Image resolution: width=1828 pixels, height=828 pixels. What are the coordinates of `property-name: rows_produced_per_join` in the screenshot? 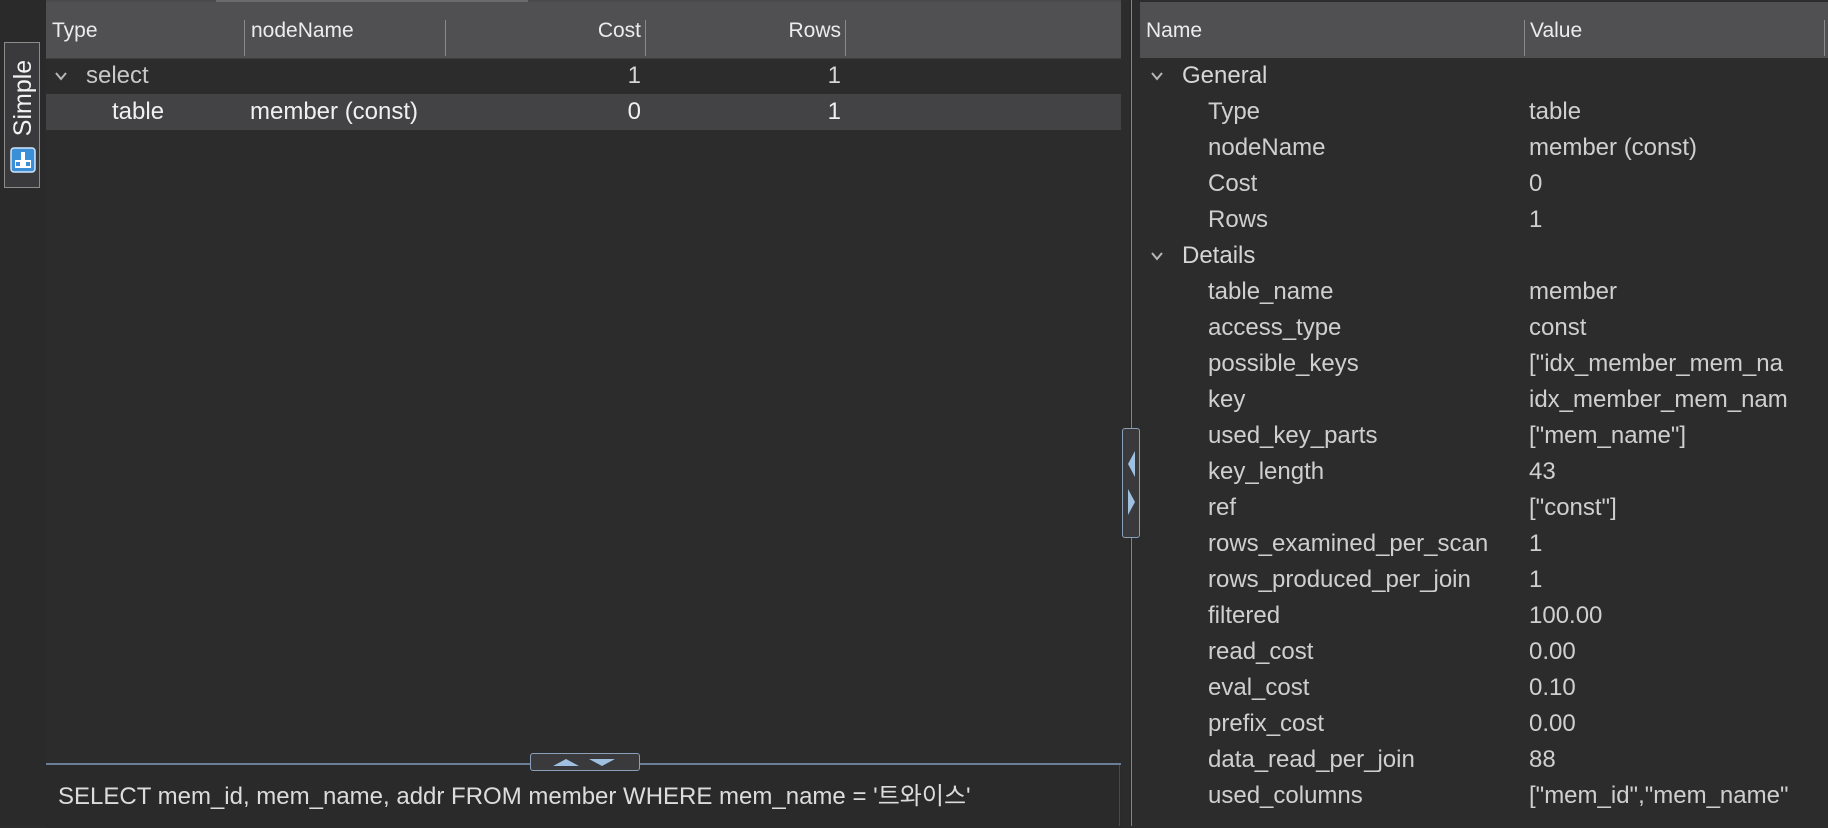 It's located at (1339, 579).